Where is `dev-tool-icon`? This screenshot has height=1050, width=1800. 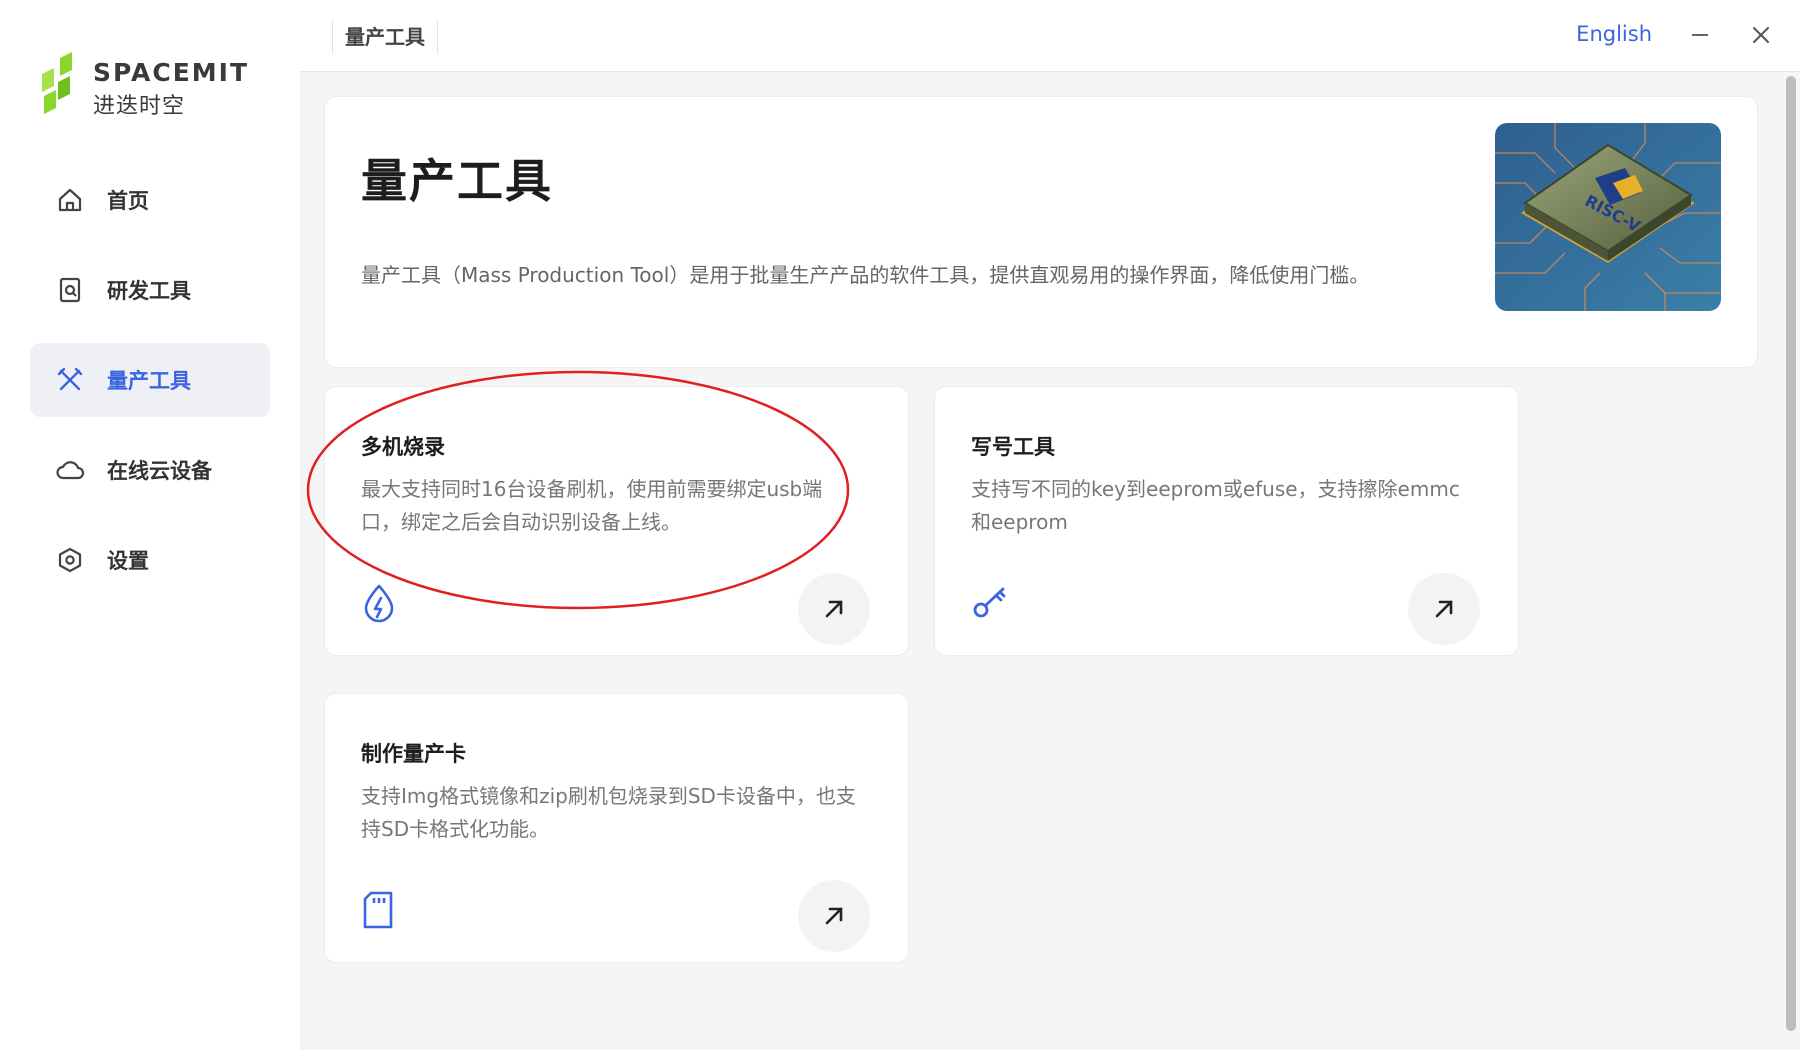 dev-tool-icon is located at coordinates (70, 290).